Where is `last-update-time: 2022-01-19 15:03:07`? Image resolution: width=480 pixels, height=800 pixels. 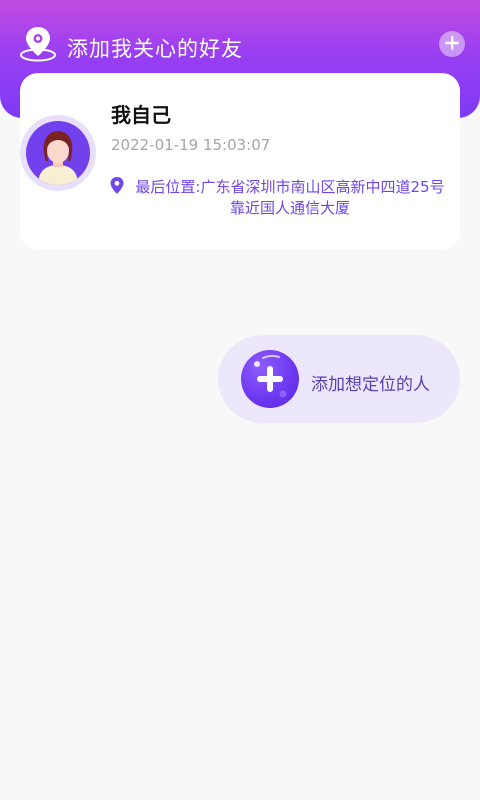
last-update-time: 2022-01-19 15:03:07 is located at coordinates (191, 145).